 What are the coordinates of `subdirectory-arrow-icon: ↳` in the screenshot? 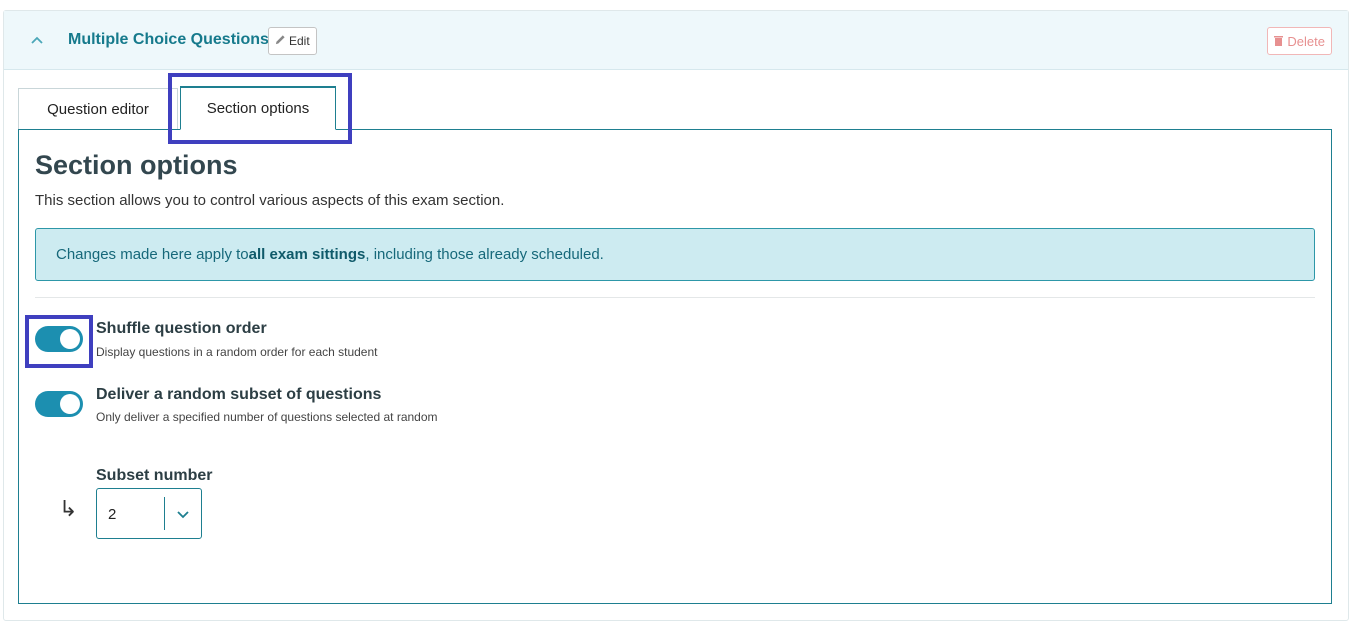 It's located at (68, 508).